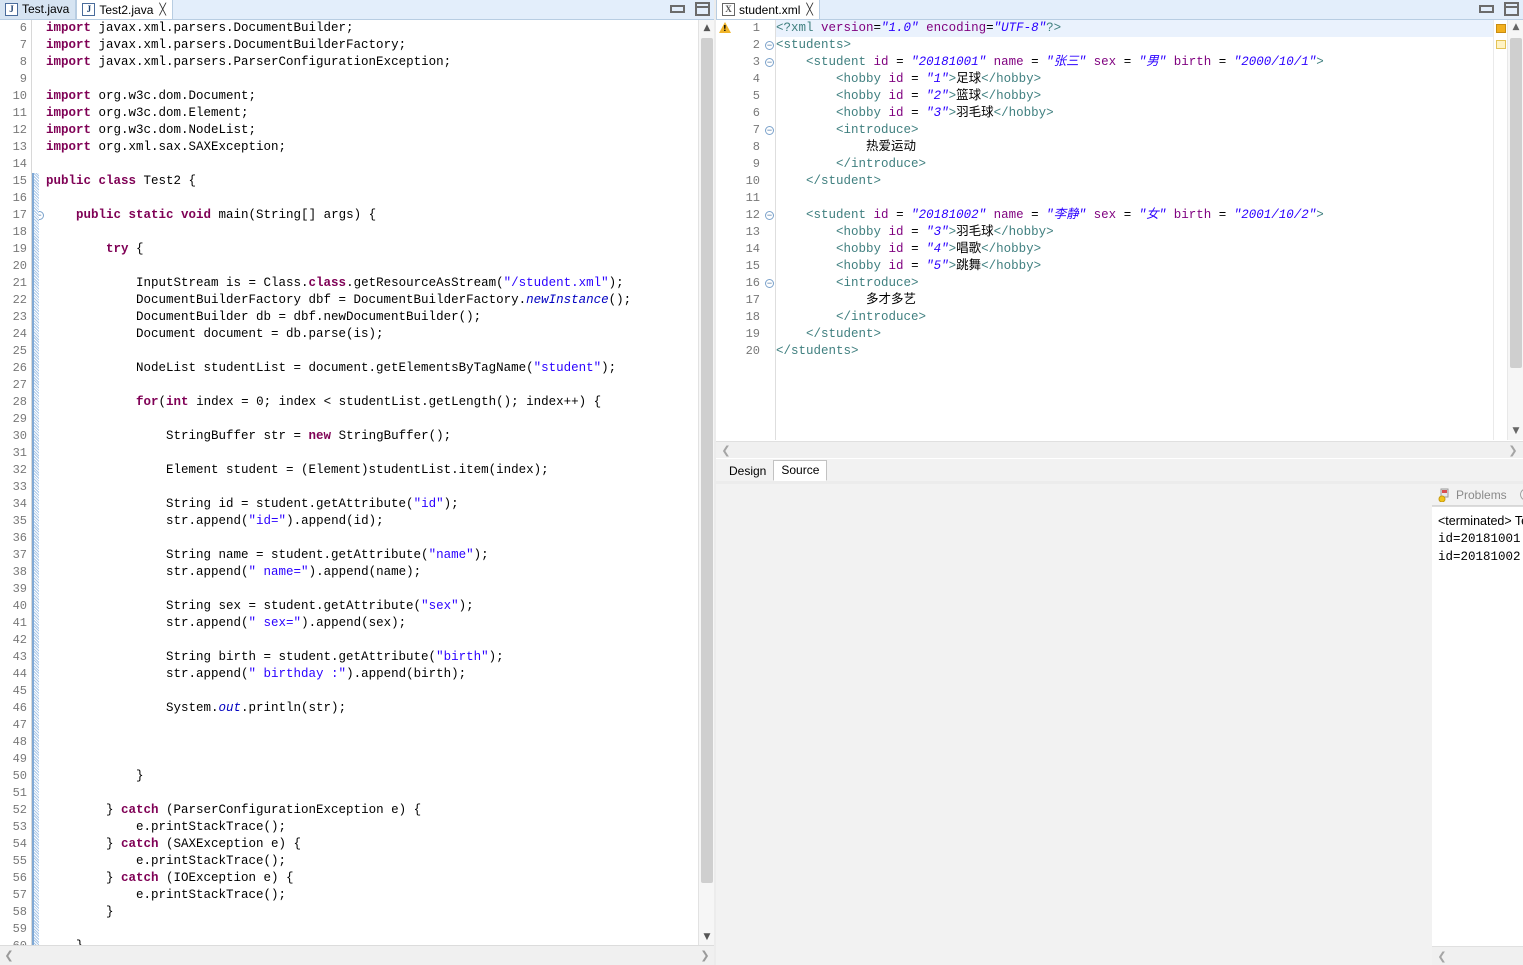 Image resolution: width=1523 pixels, height=965 pixels. Describe the element at coordinates (1149, 147) in the screenshot. I see `xml-code-line: 热爱运动` at that location.